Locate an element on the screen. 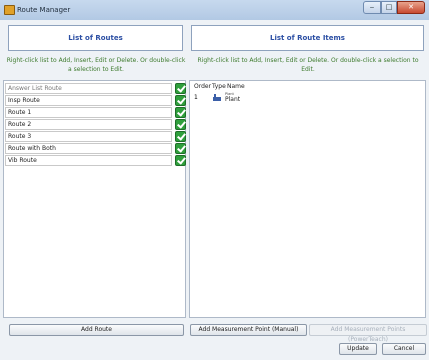 Image resolution: width=429 pixels, height=360 pixels. column-header-type: Type is located at coordinates (219, 86).